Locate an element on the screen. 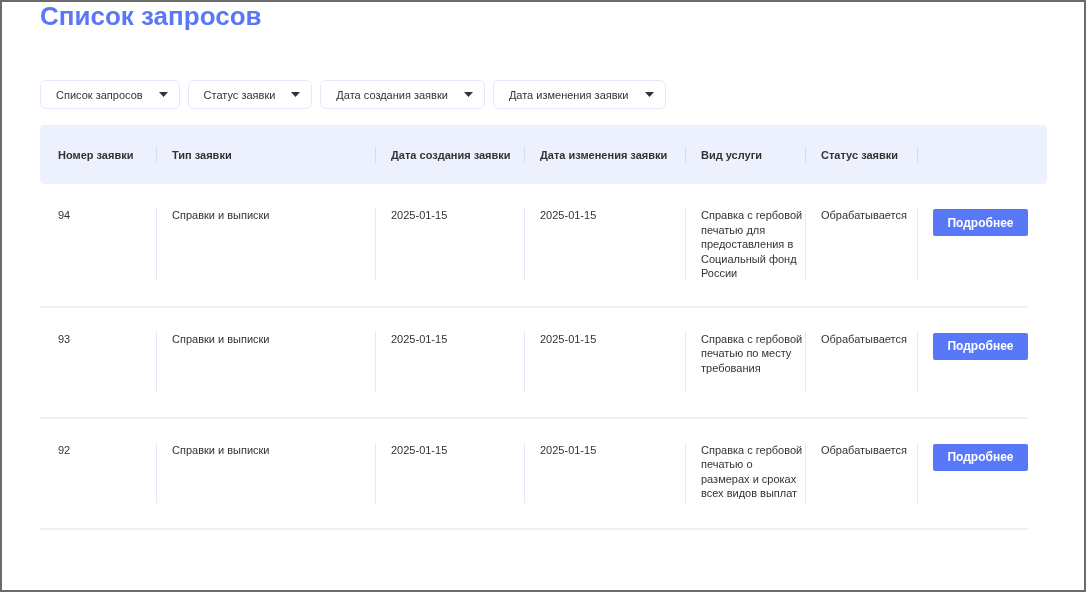  filter-dropdown: Дата изменения заявки is located at coordinates (579, 94).